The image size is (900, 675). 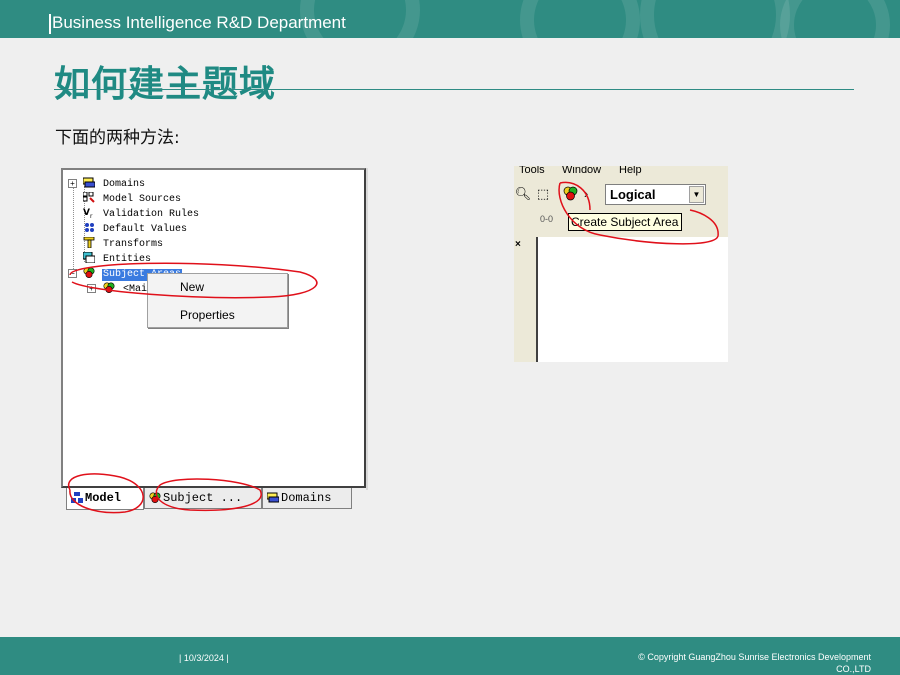 I want to click on create-subject-area-icon, so click(x=571, y=194).